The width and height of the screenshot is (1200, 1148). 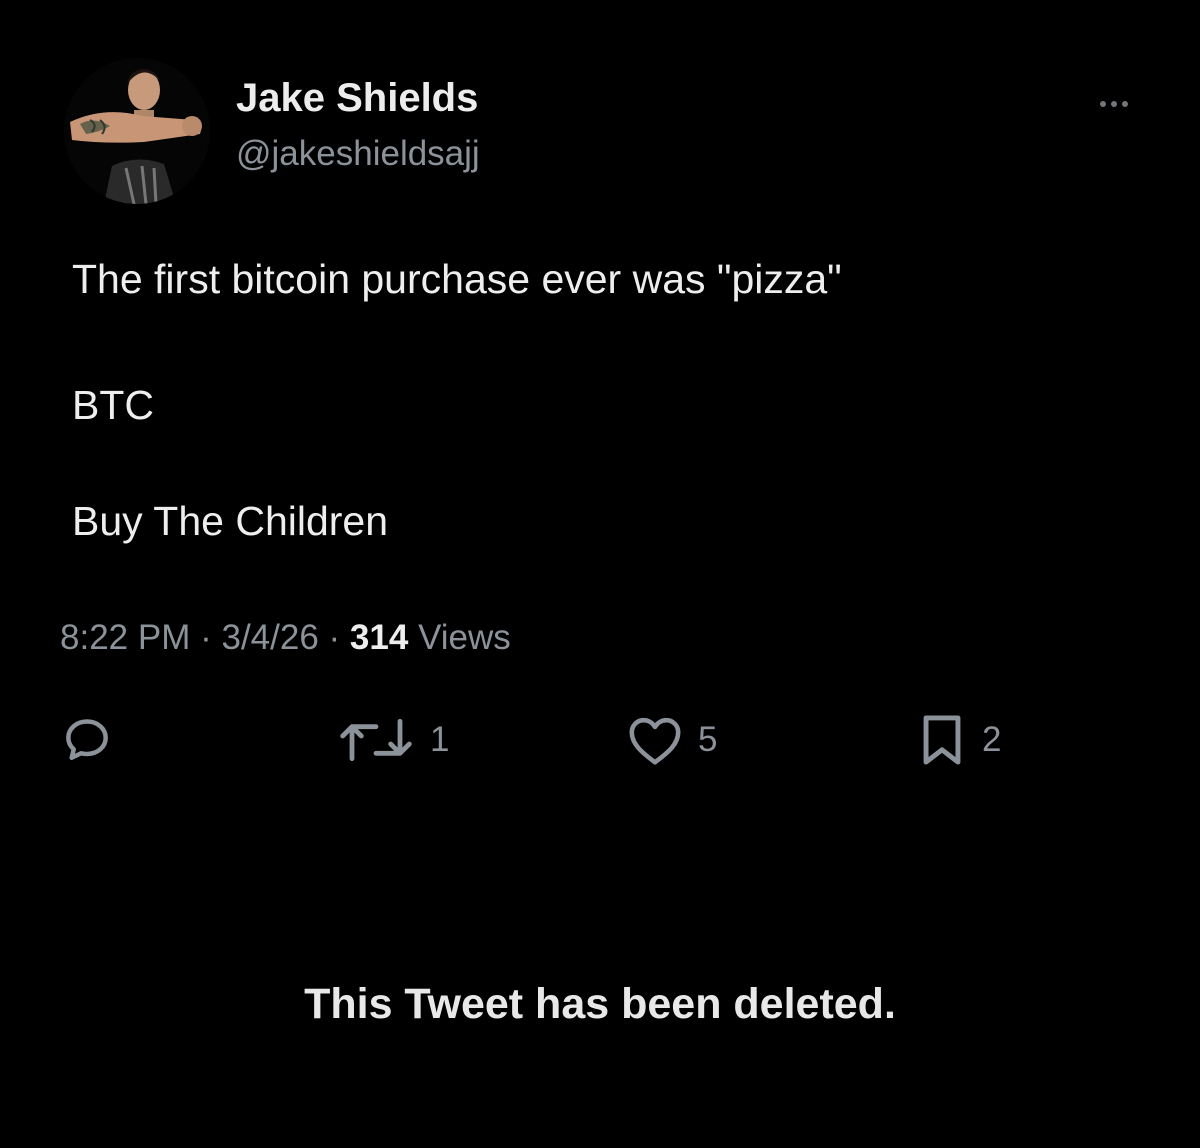 I want to click on bookmark-count: 2, so click(x=992, y=739).